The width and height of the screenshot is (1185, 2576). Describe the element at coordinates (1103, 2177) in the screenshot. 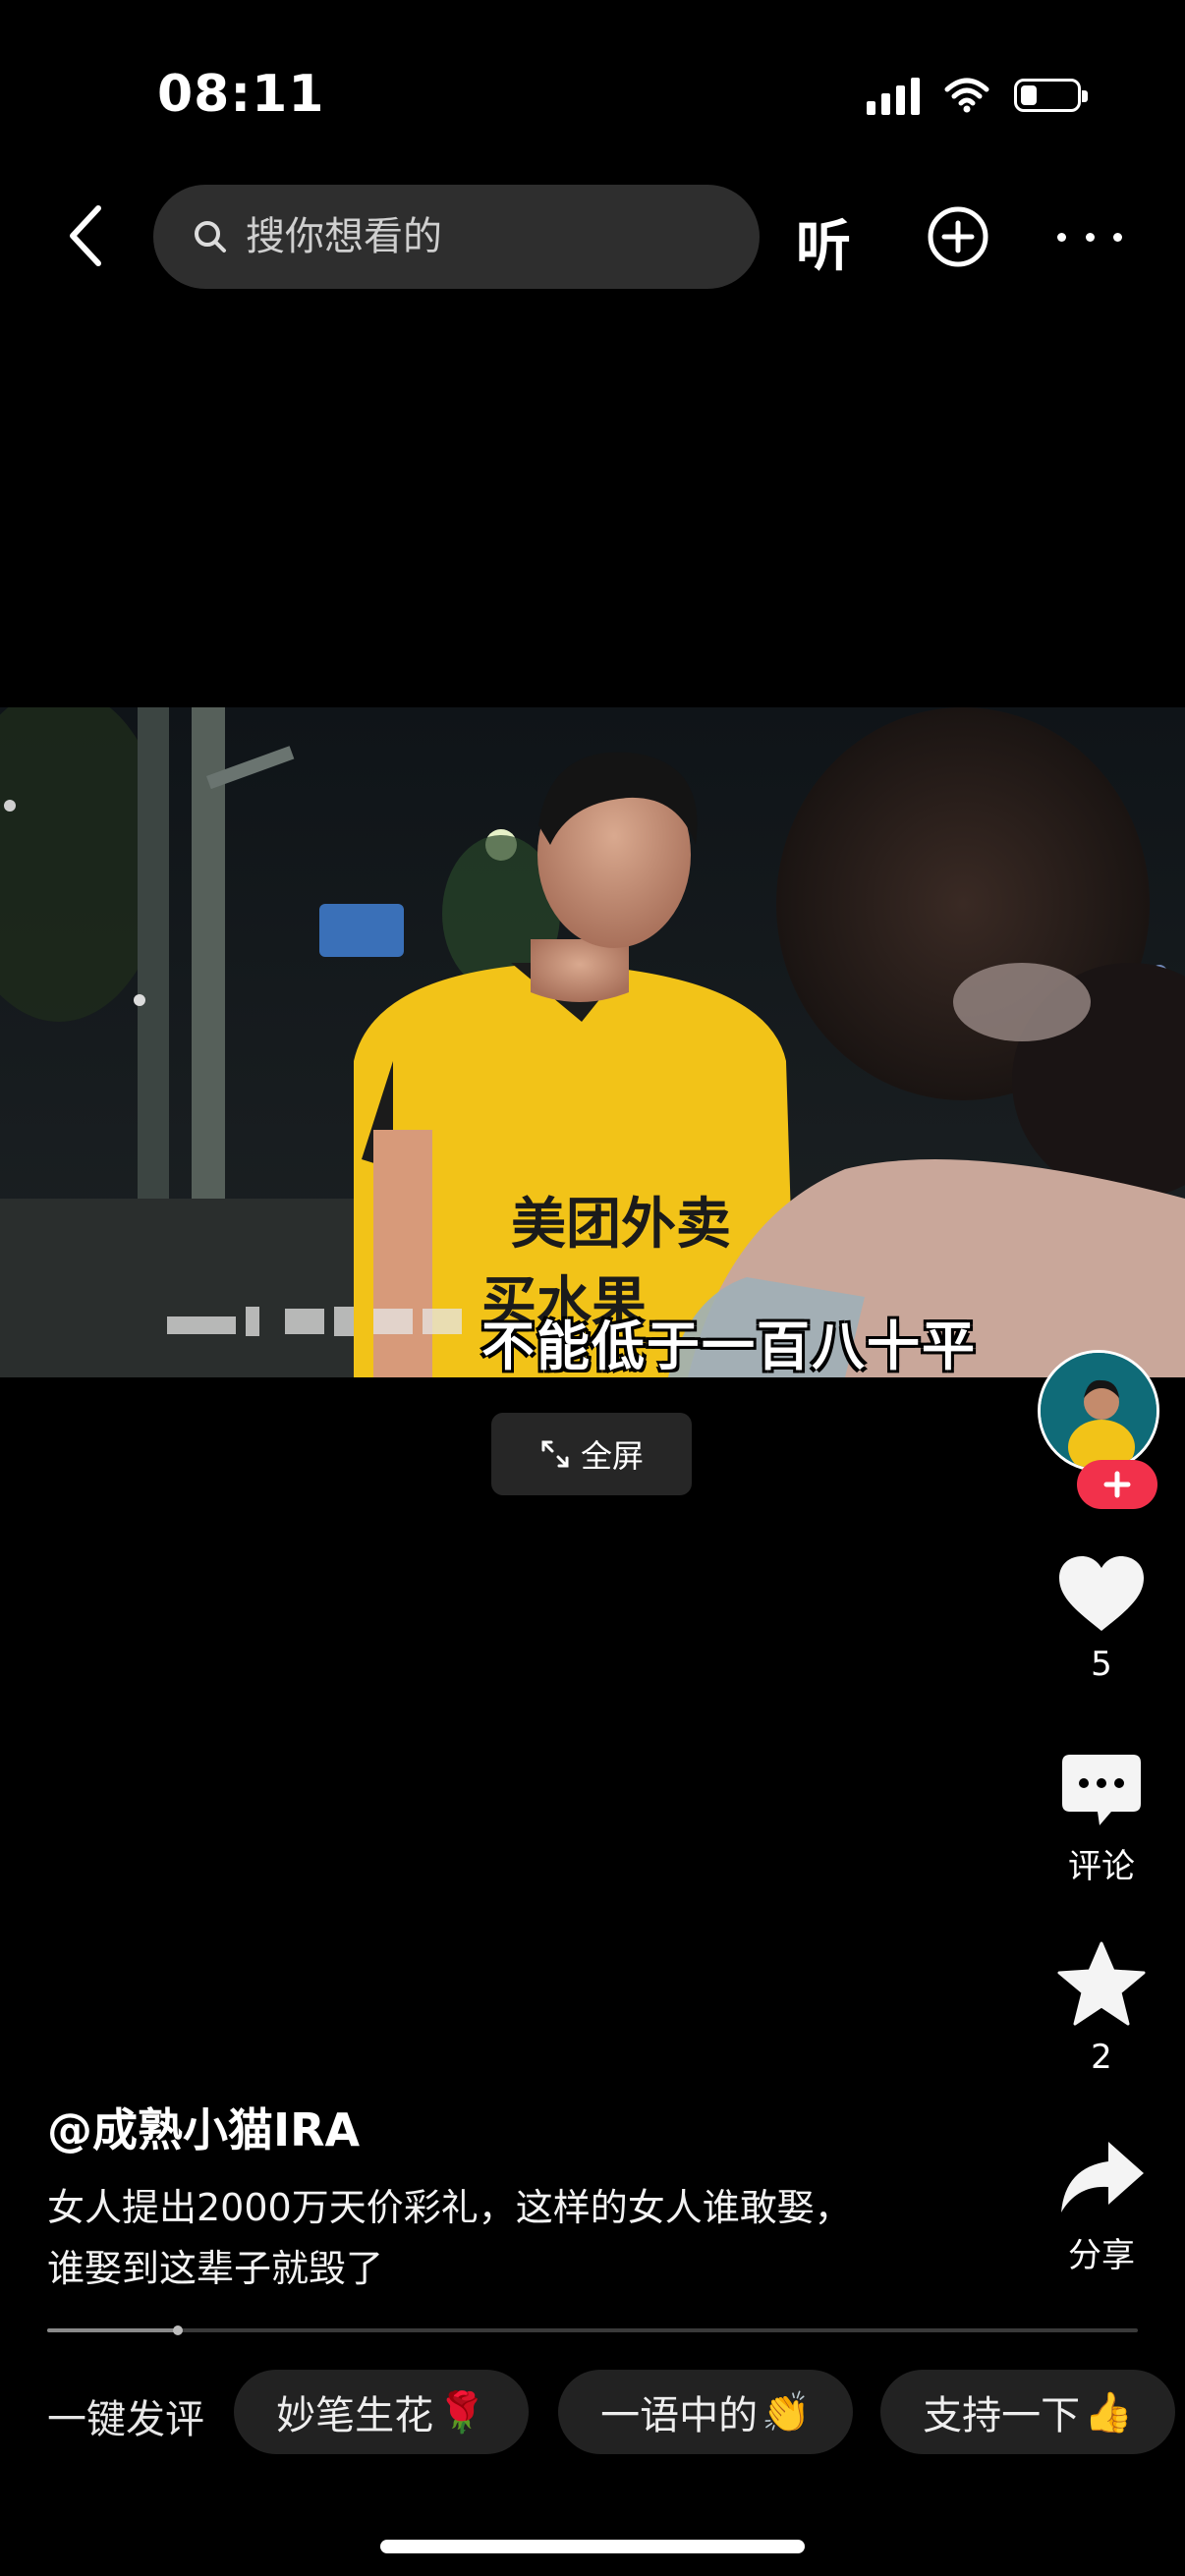

I see `share-icon` at that location.